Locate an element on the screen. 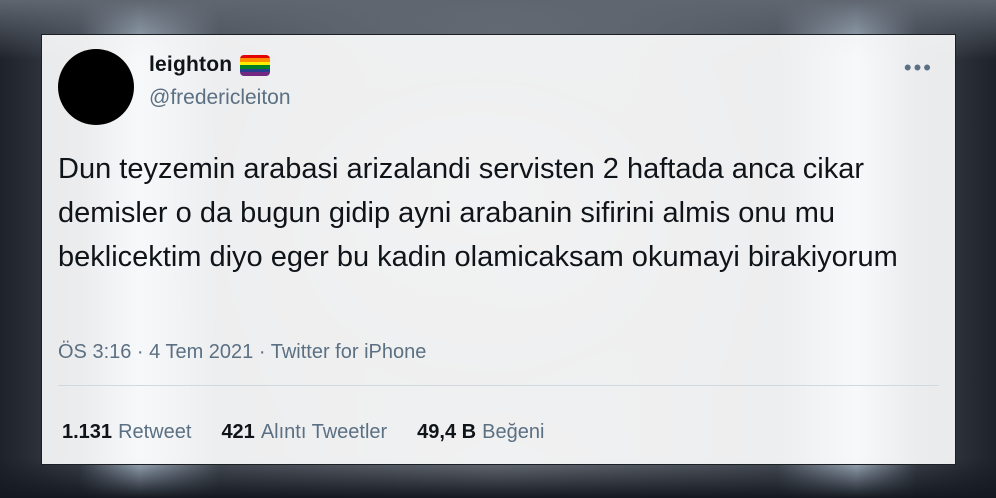 The height and width of the screenshot is (498, 996). retweet-stat: 1.131 Retweet is located at coordinates (126, 432).